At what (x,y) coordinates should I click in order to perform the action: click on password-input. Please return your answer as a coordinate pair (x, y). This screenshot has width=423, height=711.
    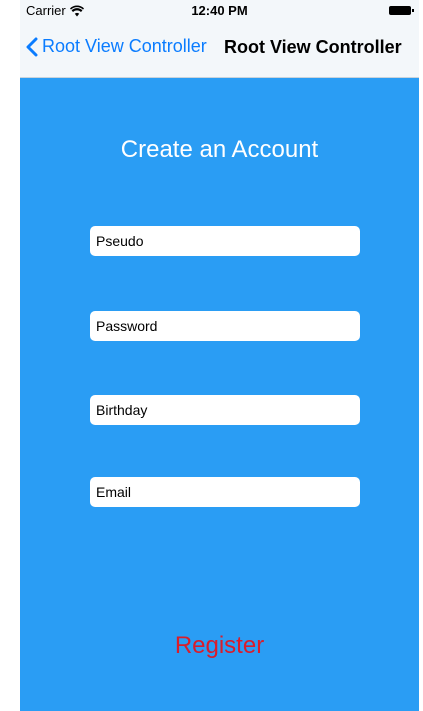
    Looking at the image, I should click on (225, 326).